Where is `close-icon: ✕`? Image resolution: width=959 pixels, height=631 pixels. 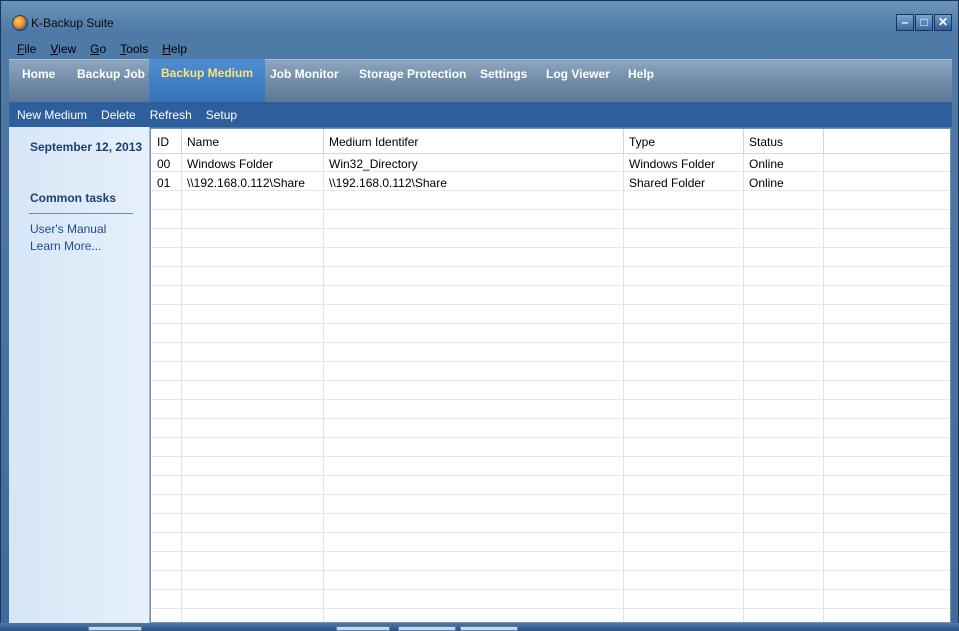 close-icon: ✕ is located at coordinates (943, 22).